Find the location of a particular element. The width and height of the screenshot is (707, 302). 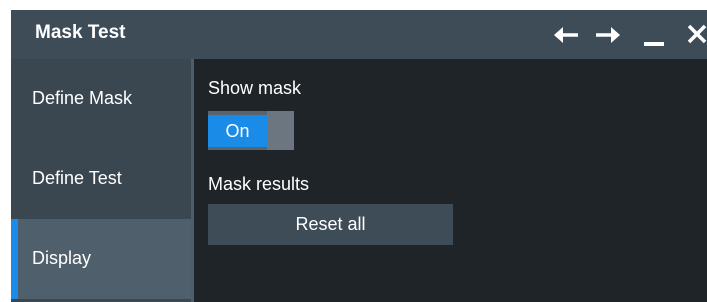

arrow-left-icon is located at coordinates (565, 34).